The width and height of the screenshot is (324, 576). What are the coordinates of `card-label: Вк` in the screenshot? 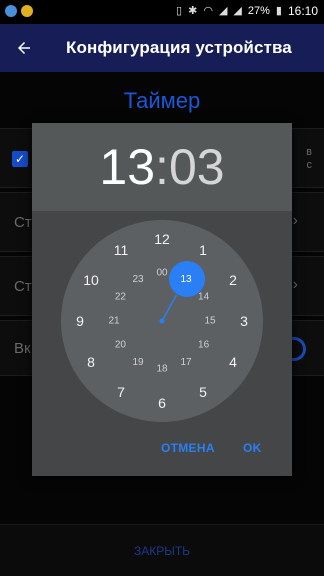 It's located at (22, 348).